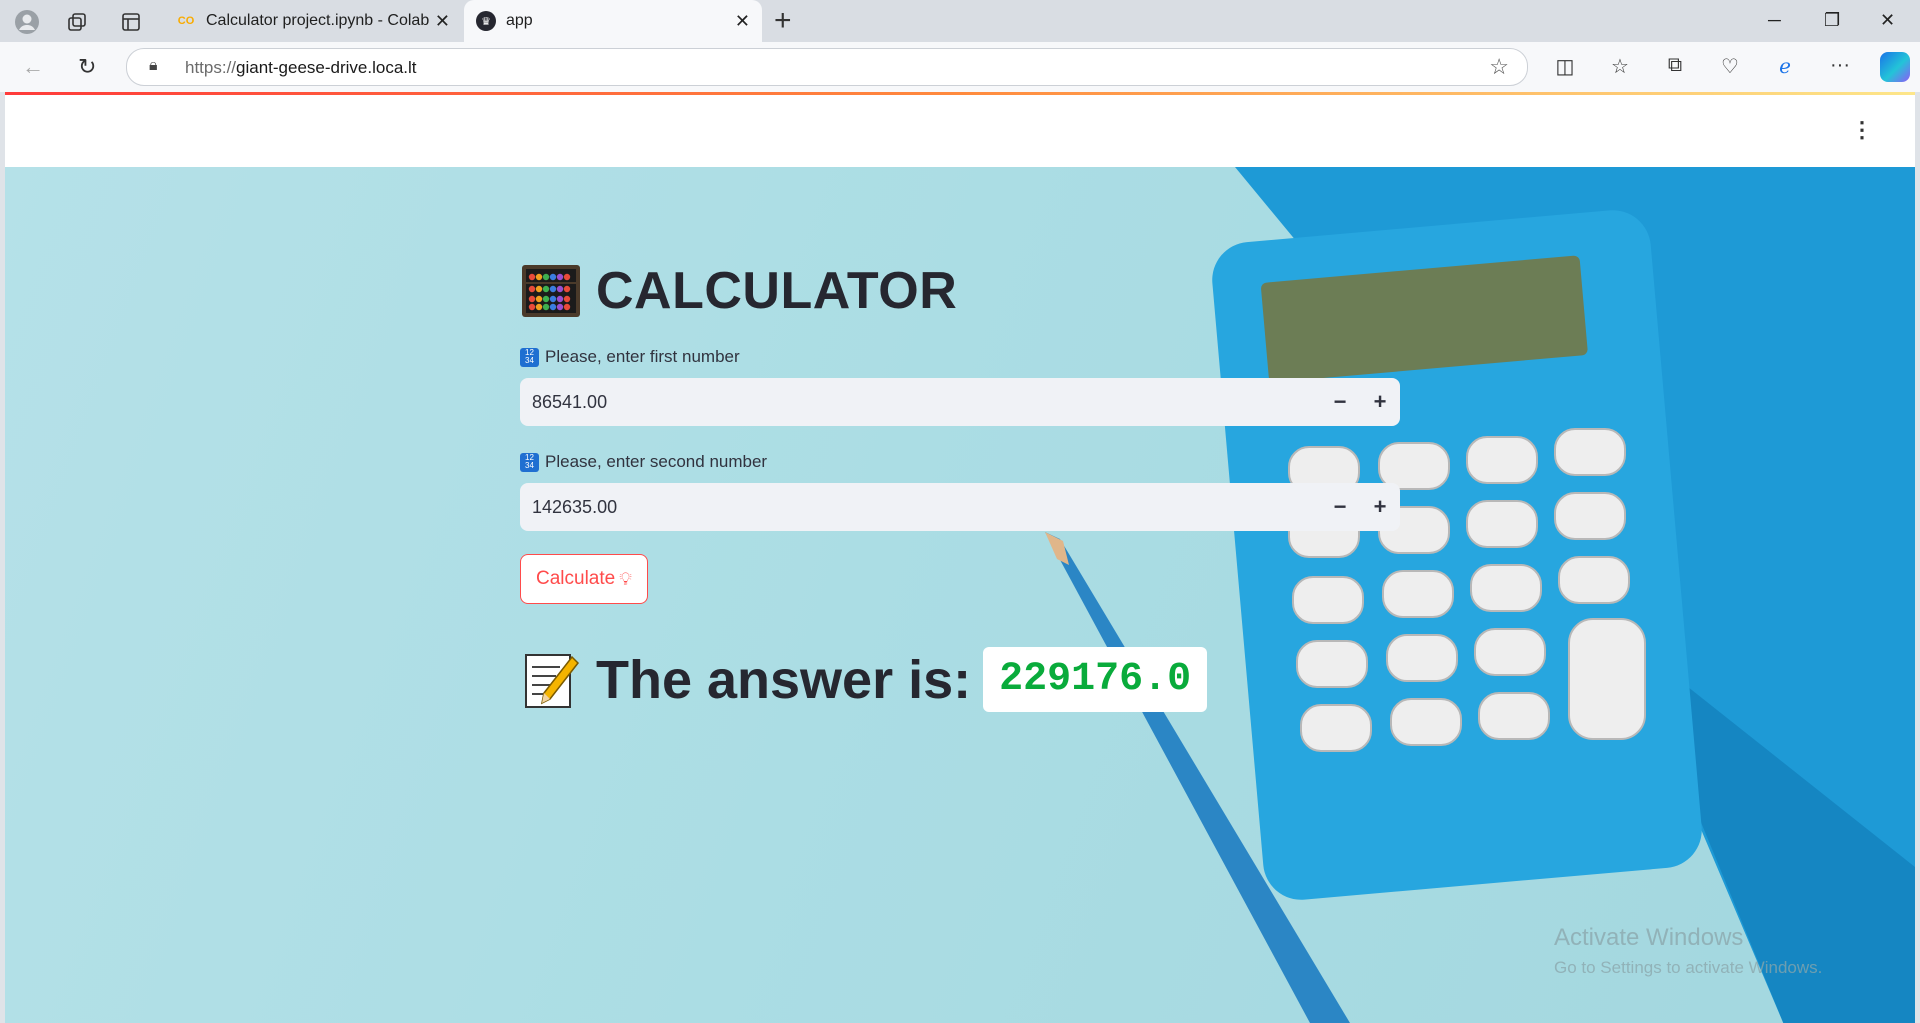 The image size is (1920, 1023). What do you see at coordinates (1688, 967) in the screenshot?
I see `watermark-line2: Go to Settings to activate Windows.` at bounding box center [1688, 967].